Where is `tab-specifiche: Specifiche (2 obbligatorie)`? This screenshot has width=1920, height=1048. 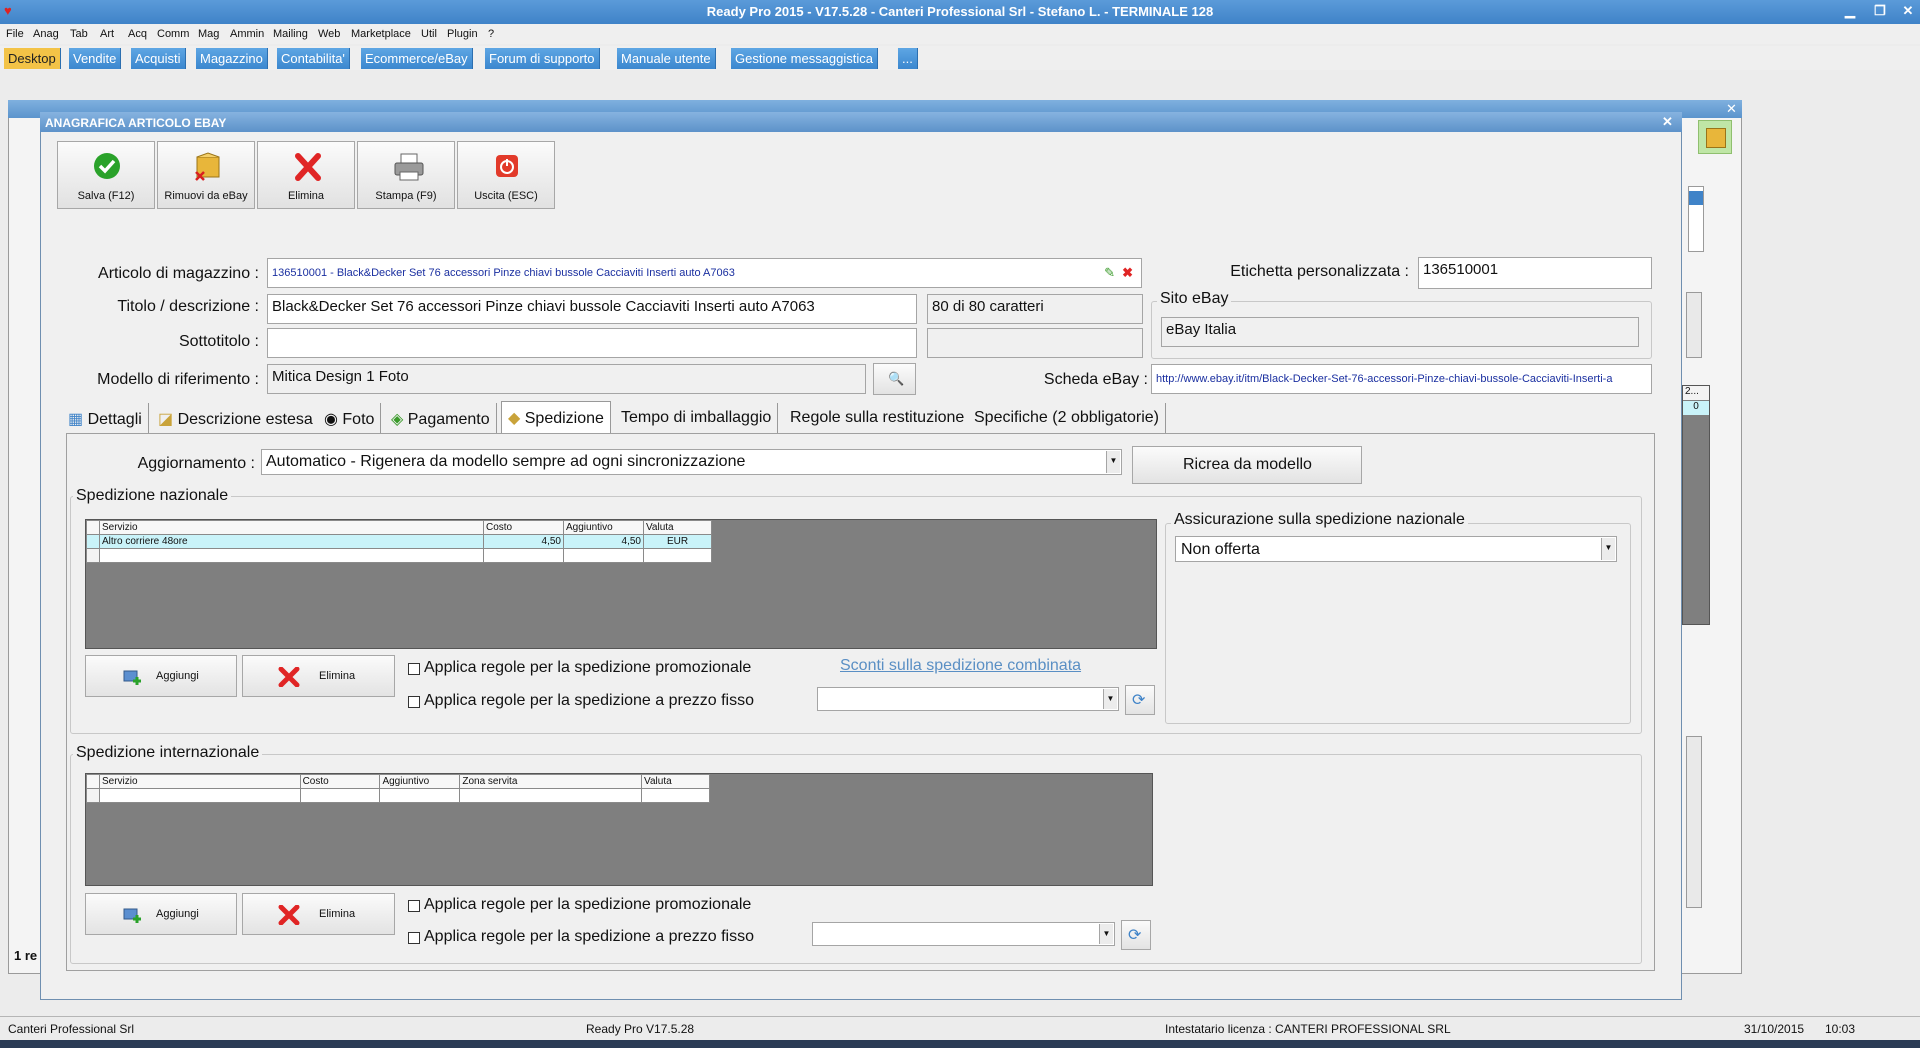
tab-specifiche: Specifiche (2 obbligatorie) is located at coordinates (1067, 418).